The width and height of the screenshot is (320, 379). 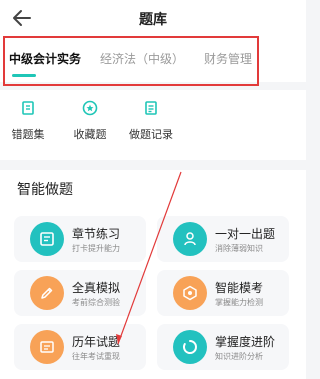 I want to click on chapter-icon, so click(x=47, y=239).